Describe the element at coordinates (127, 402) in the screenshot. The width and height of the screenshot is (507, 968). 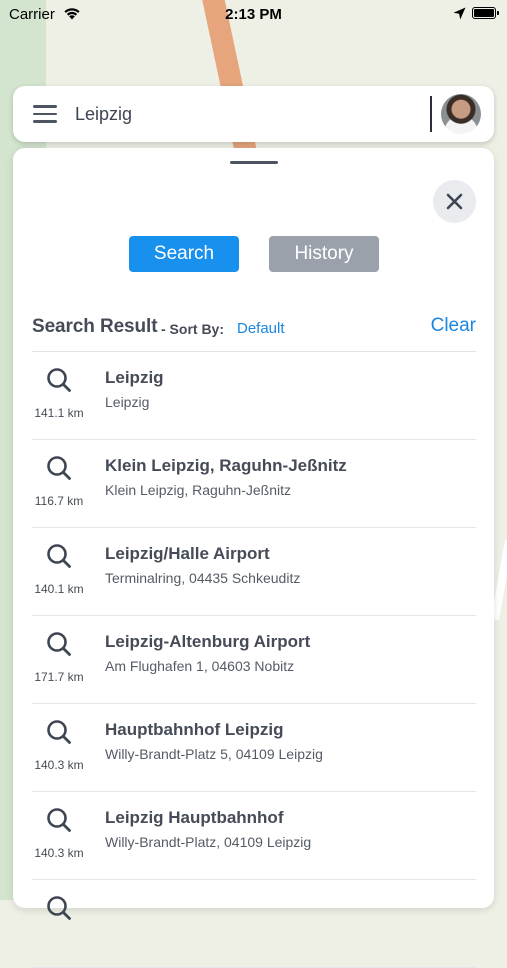
I see `result-address: Leipzig` at that location.